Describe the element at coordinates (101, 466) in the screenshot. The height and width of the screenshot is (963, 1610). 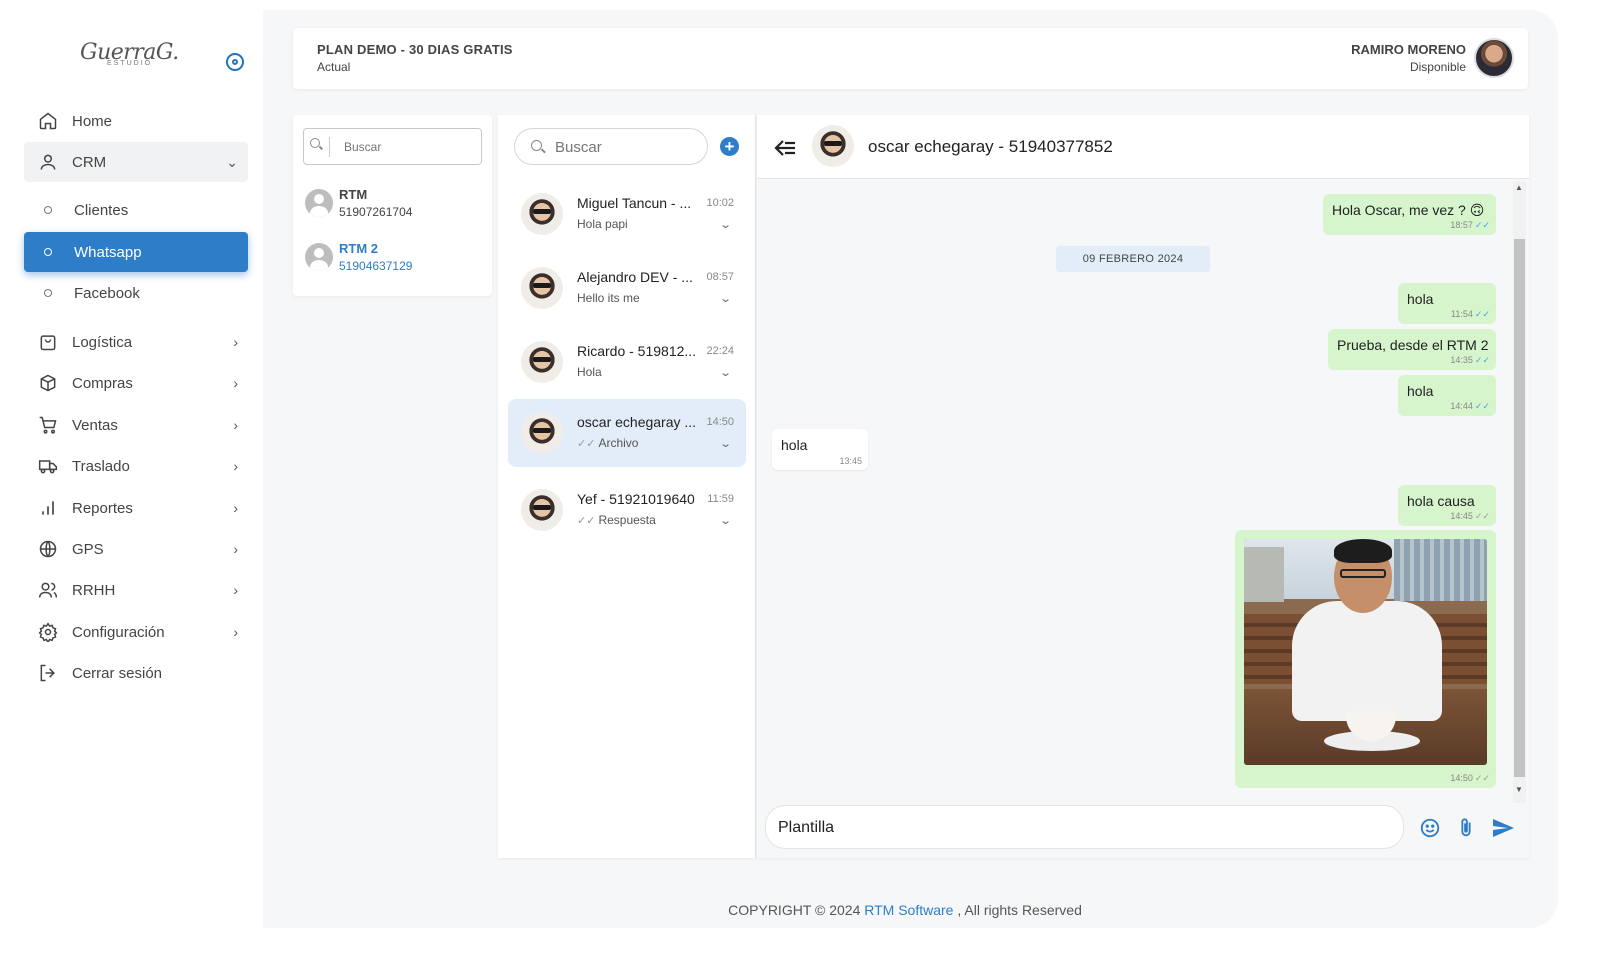
I see `sidebar-item-label: Traslado` at that location.